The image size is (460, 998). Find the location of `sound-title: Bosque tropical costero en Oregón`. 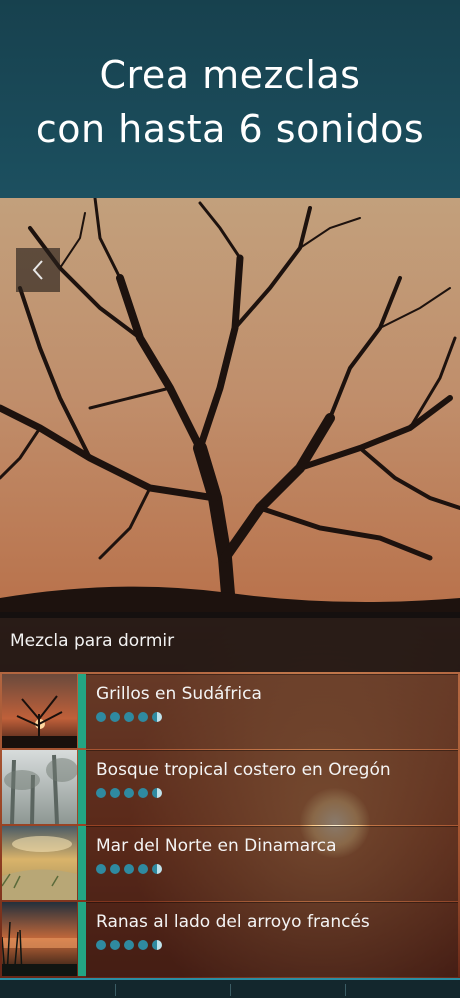

sound-title: Bosque tropical costero en Oregón is located at coordinates (243, 770).